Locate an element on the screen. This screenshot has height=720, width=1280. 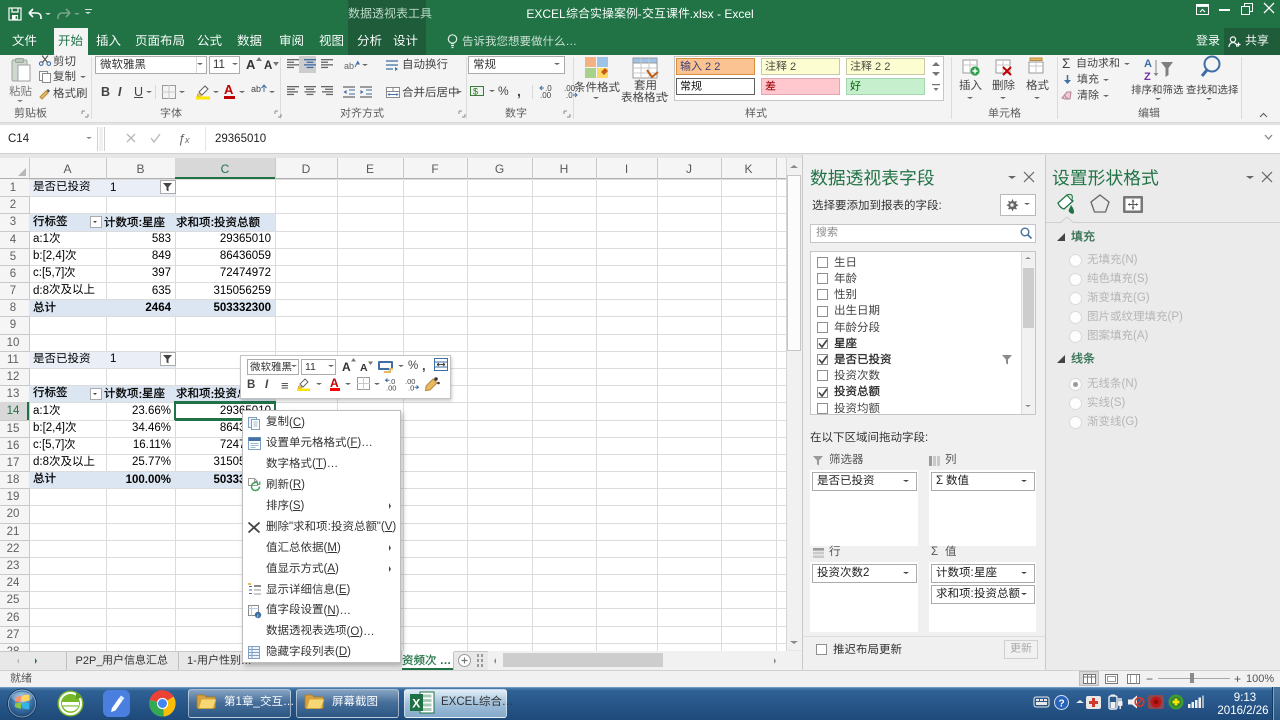
svg-text: X is located at coordinates (416, 704).